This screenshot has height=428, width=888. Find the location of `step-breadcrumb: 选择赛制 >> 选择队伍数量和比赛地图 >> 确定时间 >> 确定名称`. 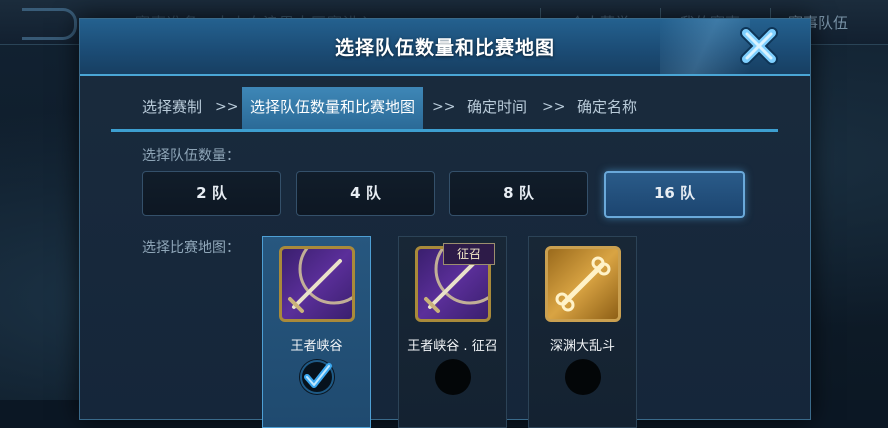

step-breadcrumb: 选择赛制 >> 选择队伍数量和比赛地图 >> 确定时间 >> 确定名称 is located at coordinates (444, 109).